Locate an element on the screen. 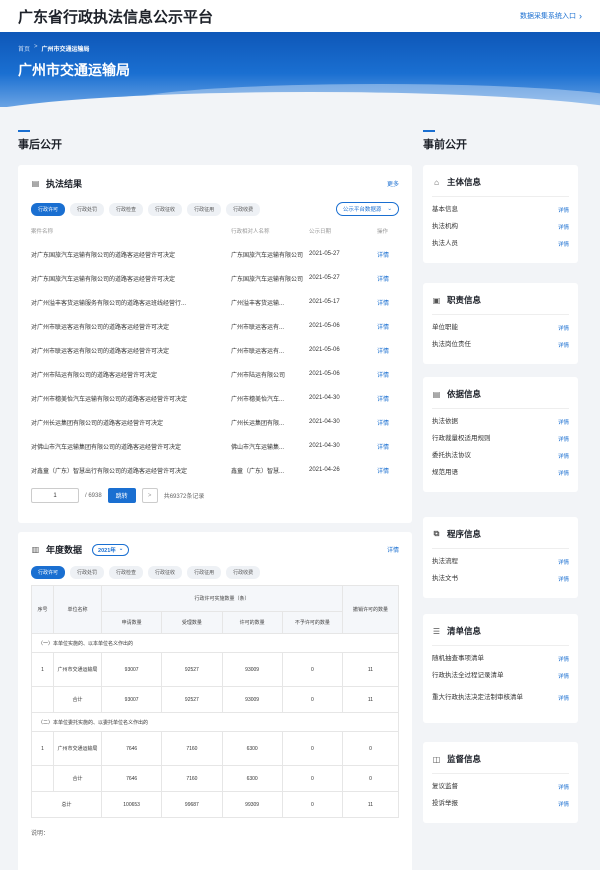 This screenshot has width=600, height=870. tab-results-4: 行政征用 is located at coordinates (204, 209).